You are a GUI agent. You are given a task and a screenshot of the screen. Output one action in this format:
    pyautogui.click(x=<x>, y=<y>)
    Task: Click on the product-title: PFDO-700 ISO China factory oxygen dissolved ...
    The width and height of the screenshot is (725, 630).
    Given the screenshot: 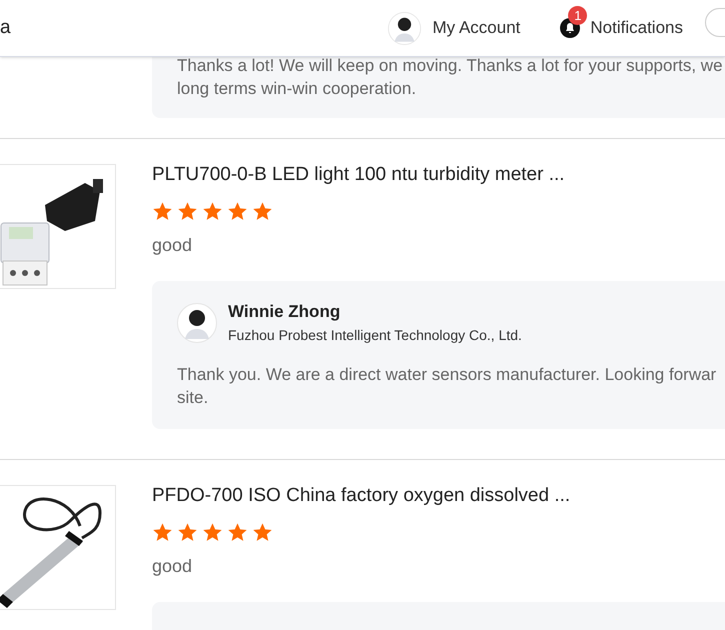 What is the action you would take?
    pyautogui.click(x=438, y=496)
    